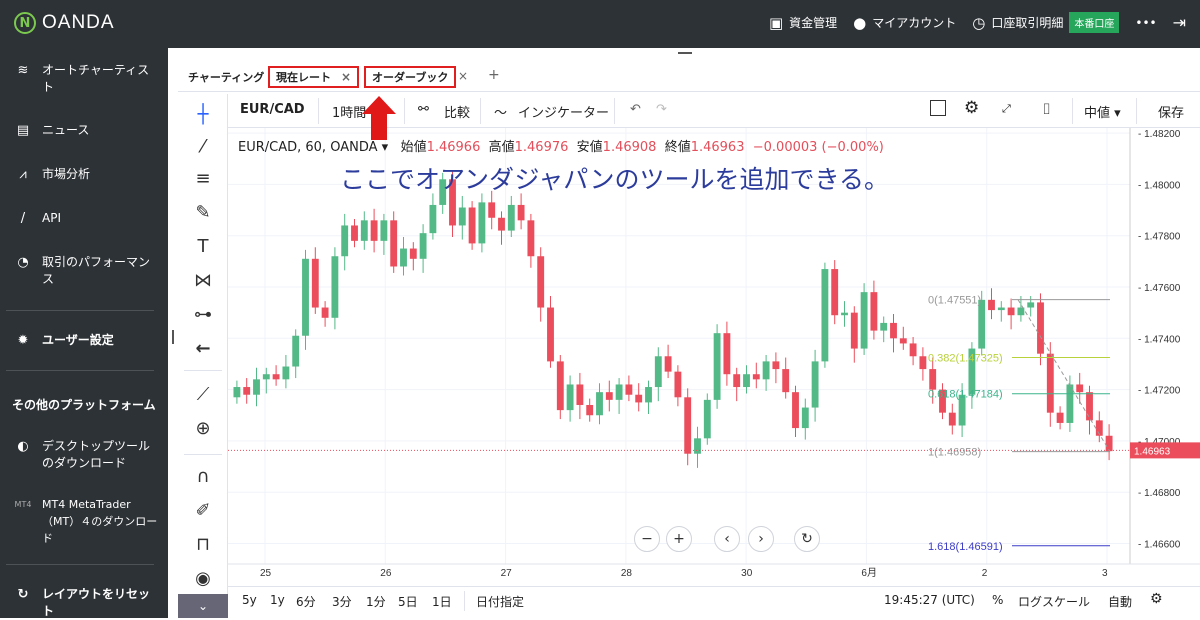 This screenshot has height=620, width=1200. I want to click on redo-icon: ↷, so click(661, 109).